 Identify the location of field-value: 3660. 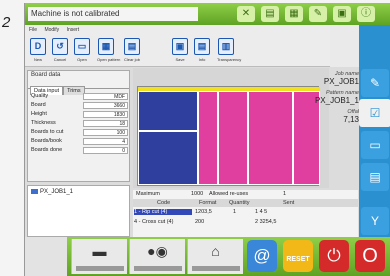
(105, 105).